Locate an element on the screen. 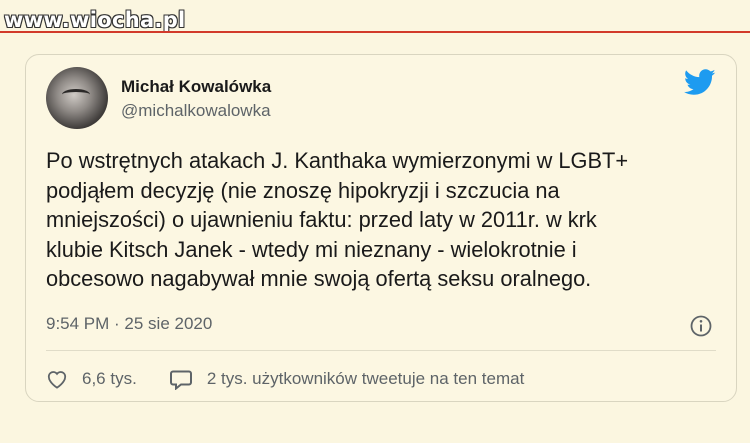  twitter-bird-icon is located at coordinates (700, 82).